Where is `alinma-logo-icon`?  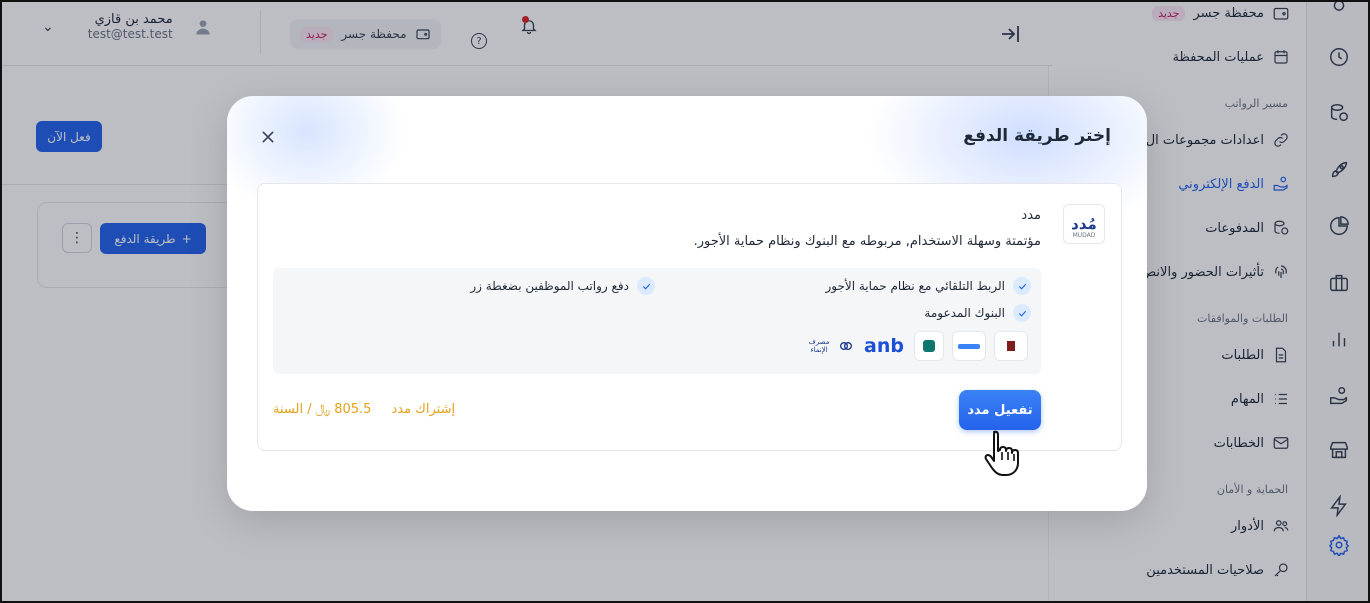 alinma-logo-icon is located at coordinates (846, 346).